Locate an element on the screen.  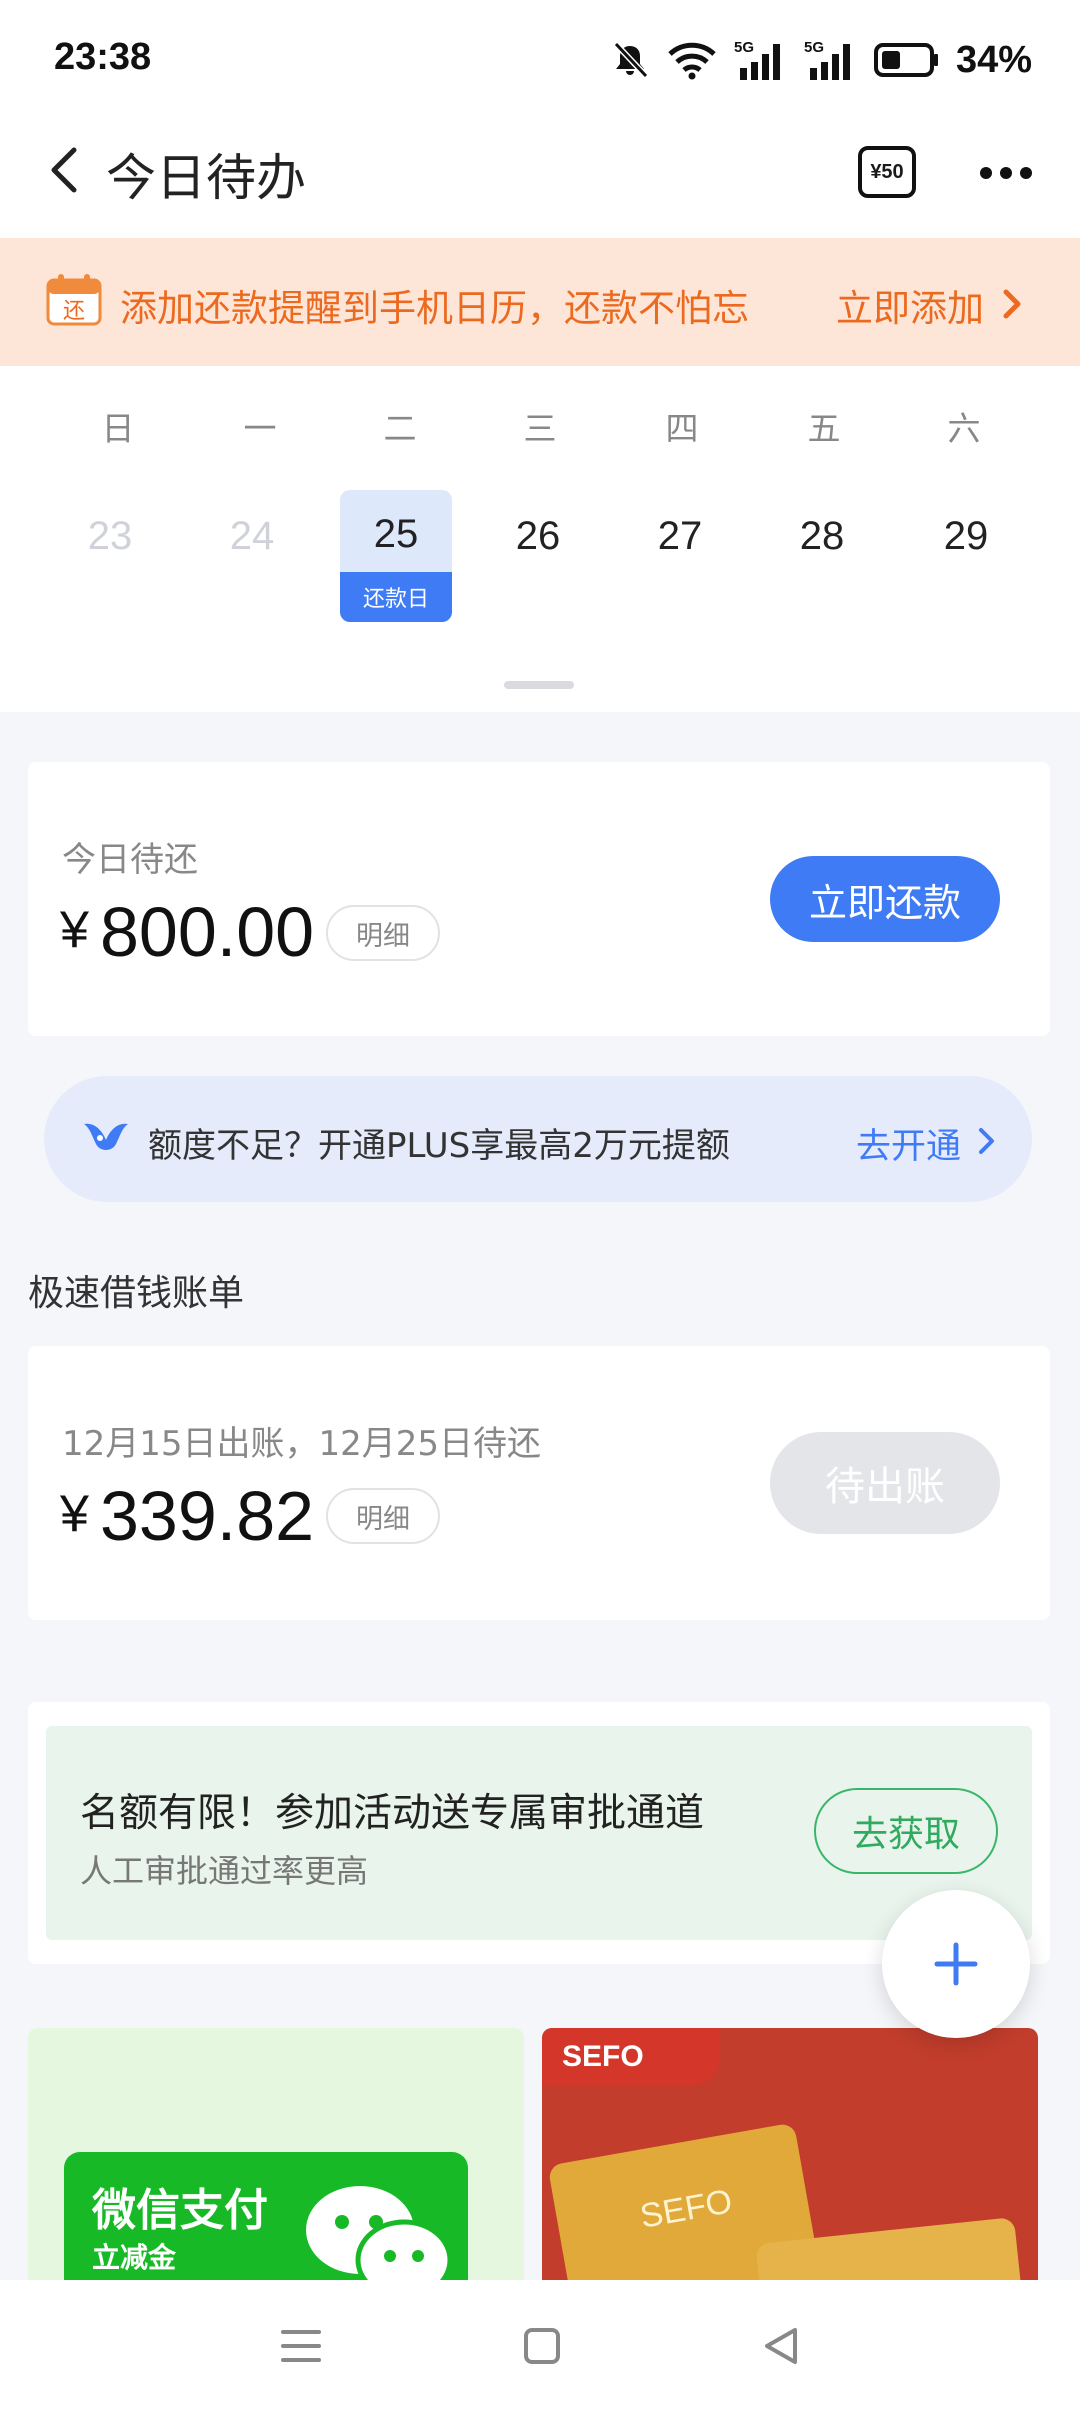
calendar-day: 29 is located at coordinates (966, 536).